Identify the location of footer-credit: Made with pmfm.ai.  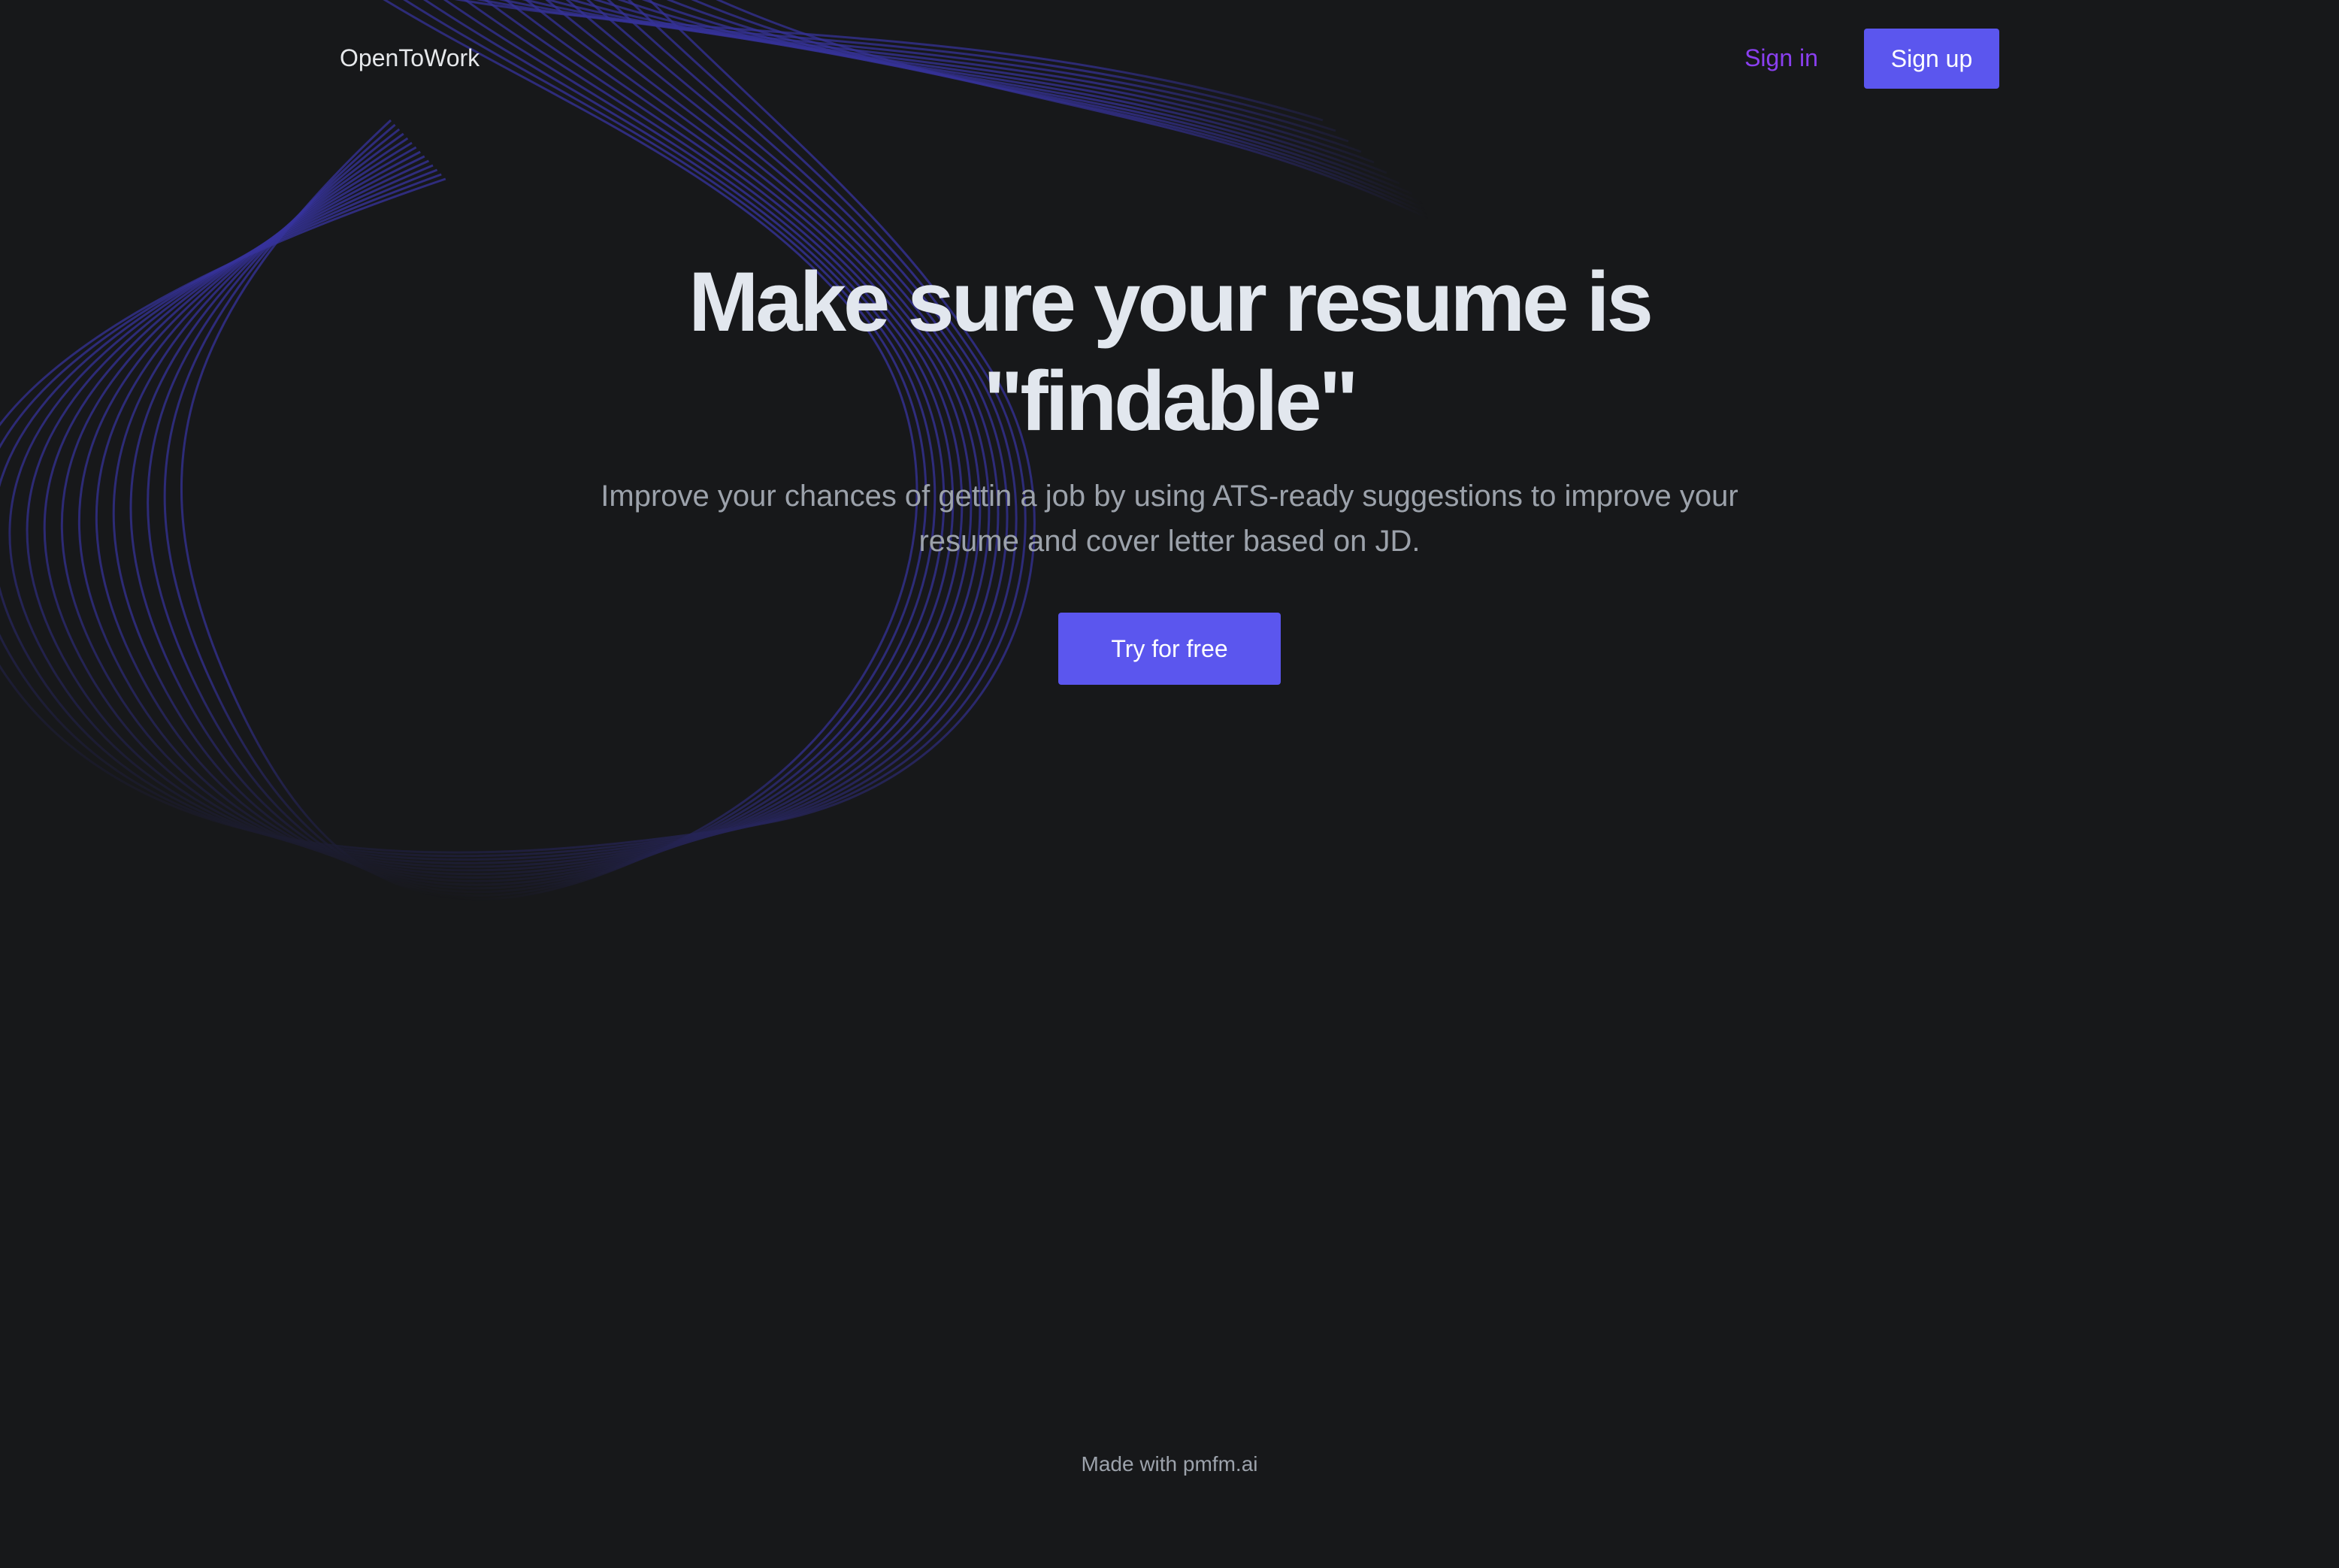
(1169, 1464).